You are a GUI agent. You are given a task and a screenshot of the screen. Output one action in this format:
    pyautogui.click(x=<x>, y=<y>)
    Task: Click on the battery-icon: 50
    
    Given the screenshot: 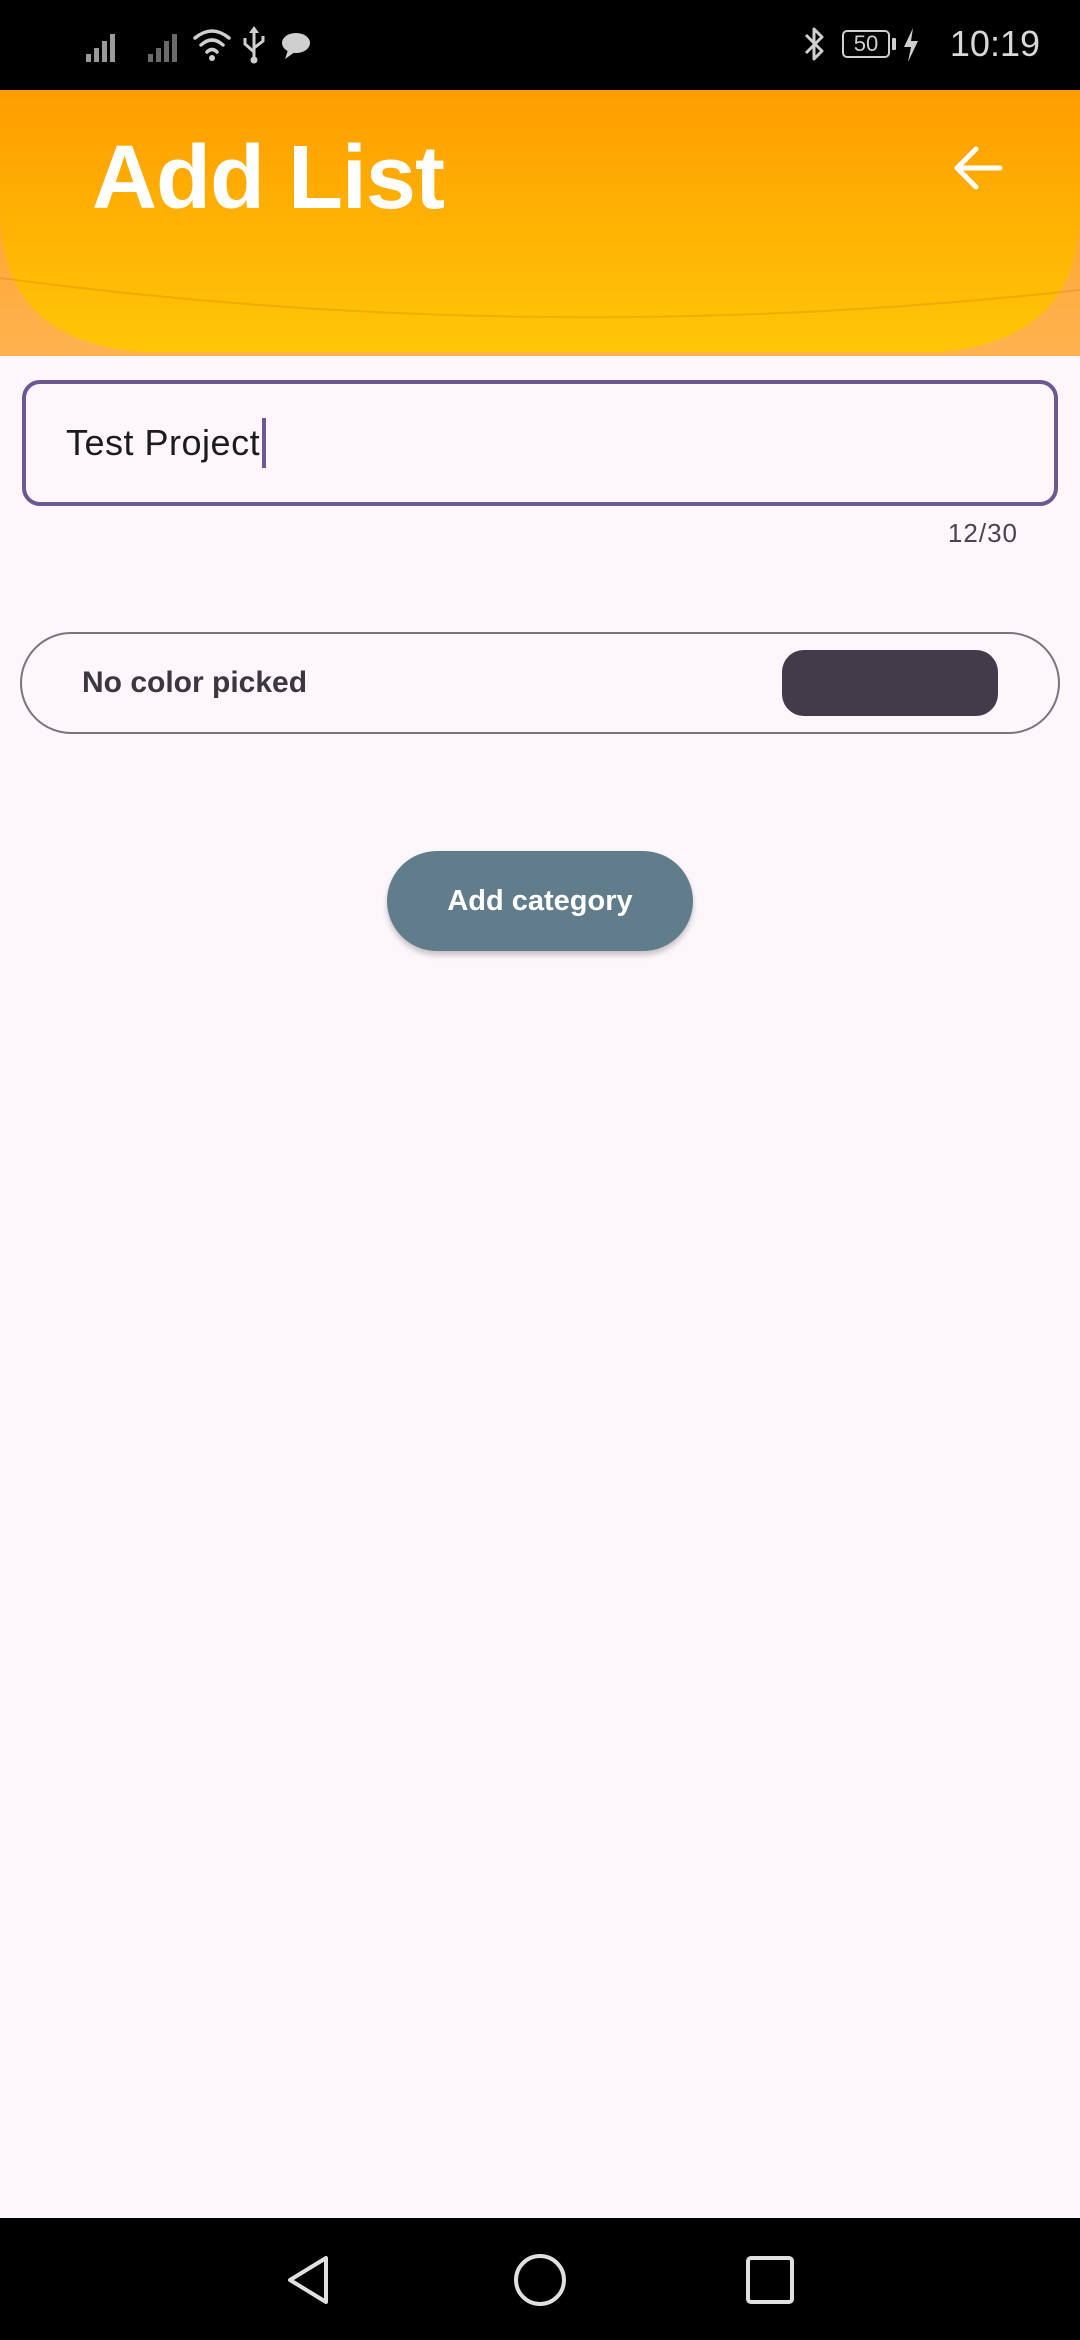 What is the action you would take?
    pyautogui.click(x=866, y=44)
    